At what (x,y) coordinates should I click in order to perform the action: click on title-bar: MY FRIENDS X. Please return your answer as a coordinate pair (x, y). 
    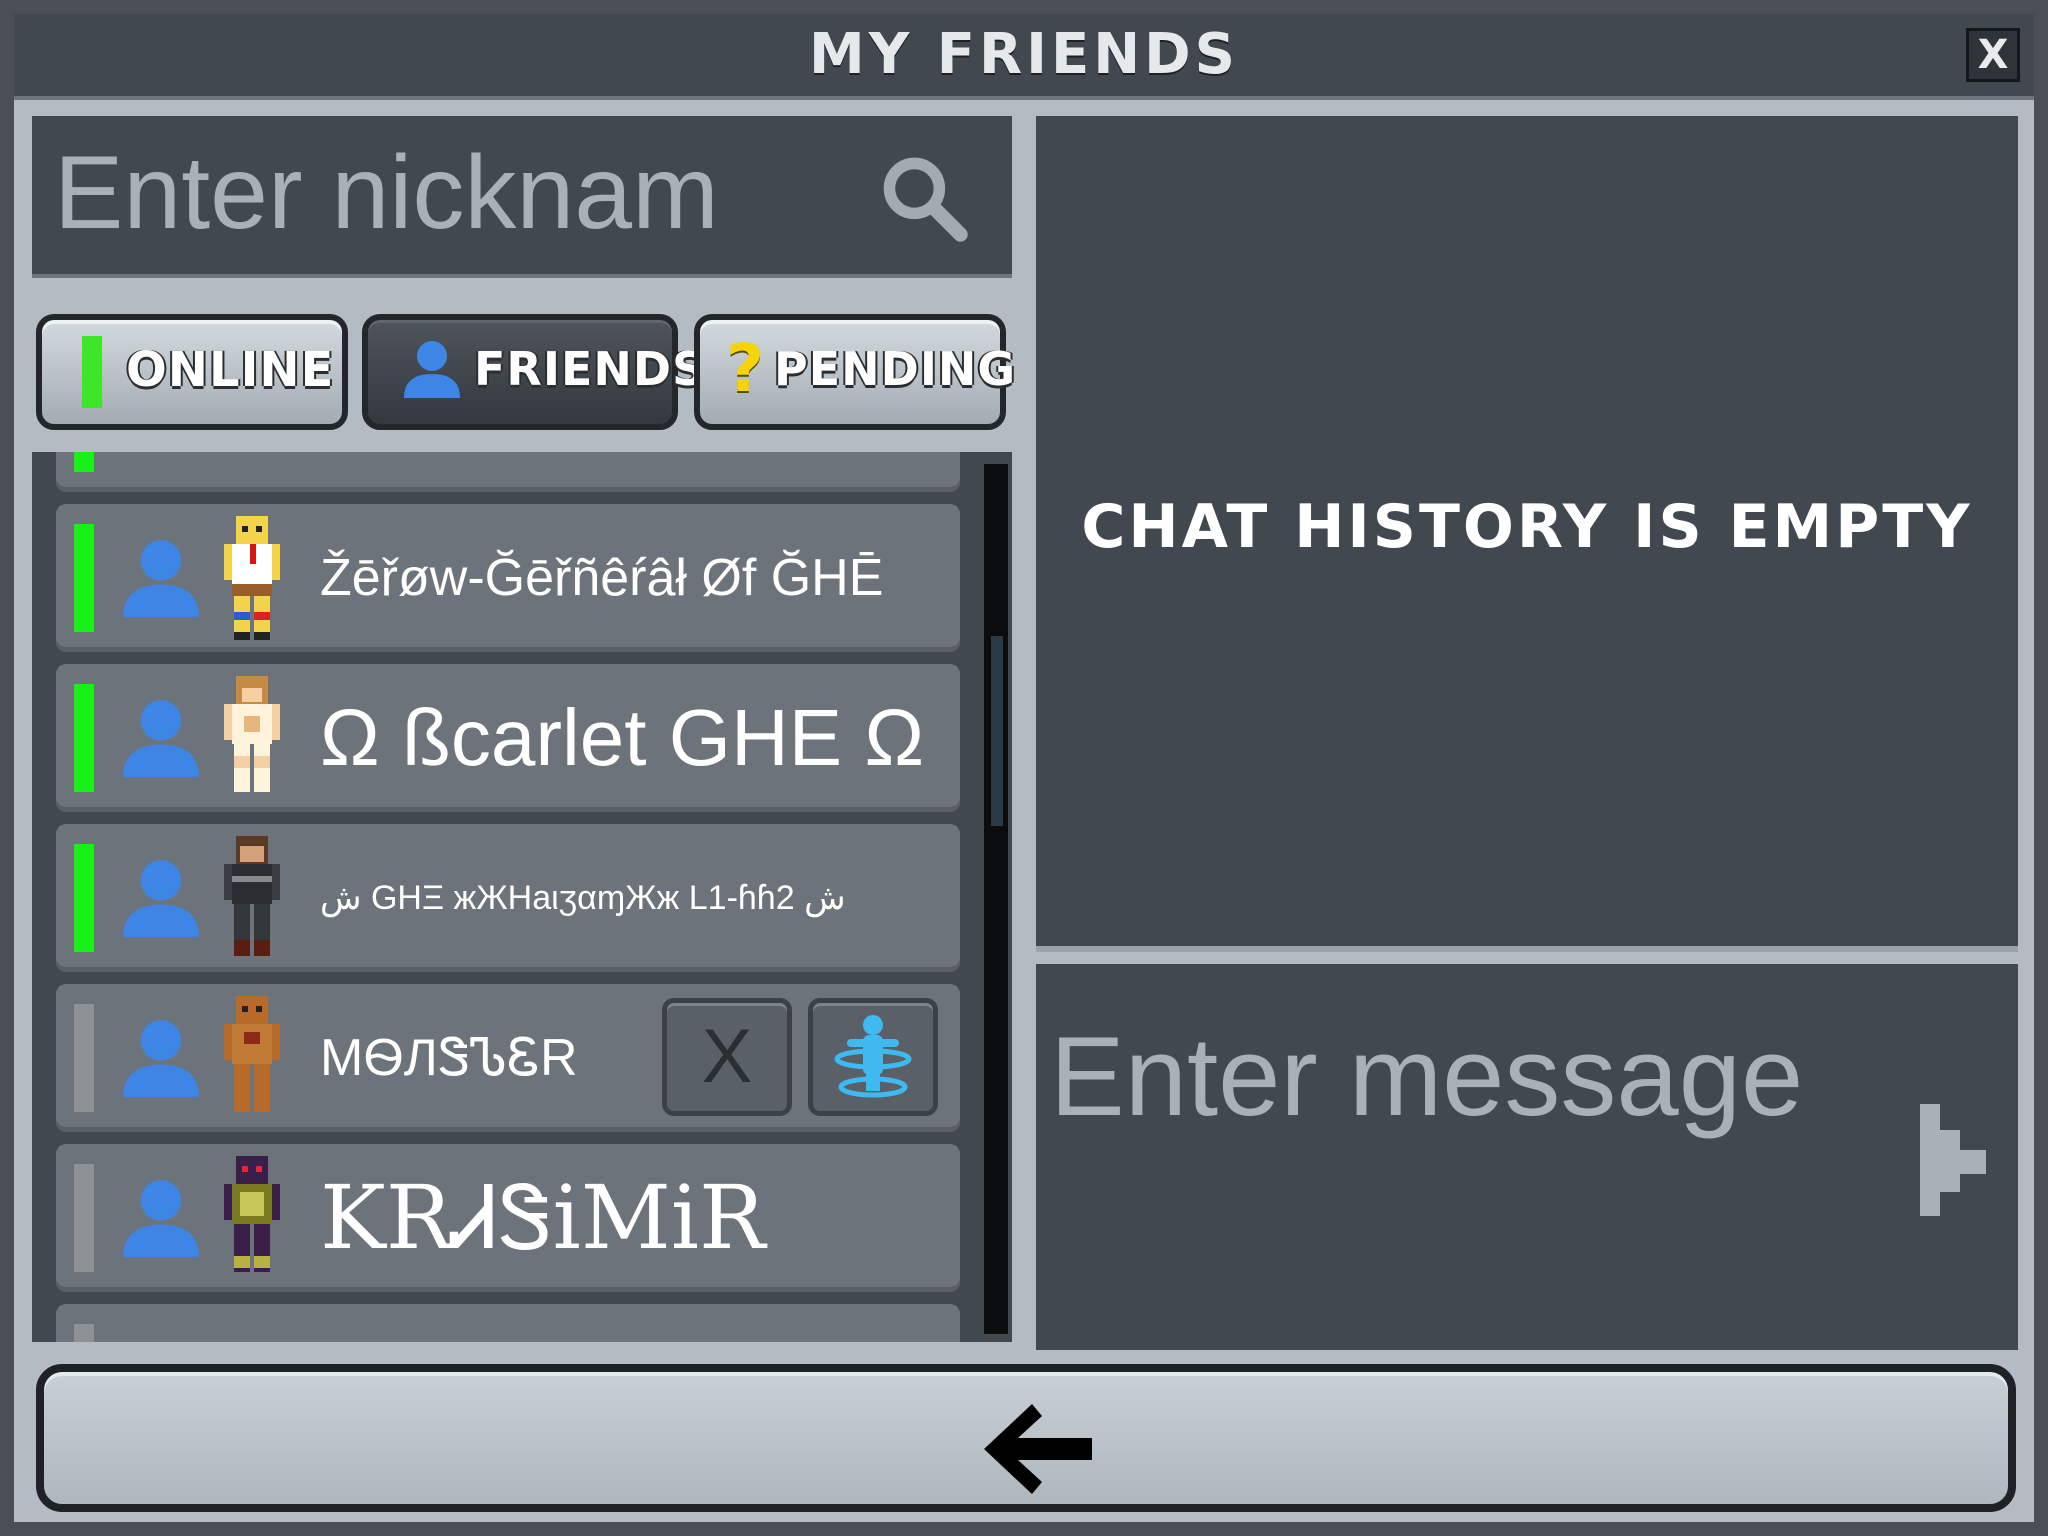
    Looking at the image, I should click on (1024, 57).